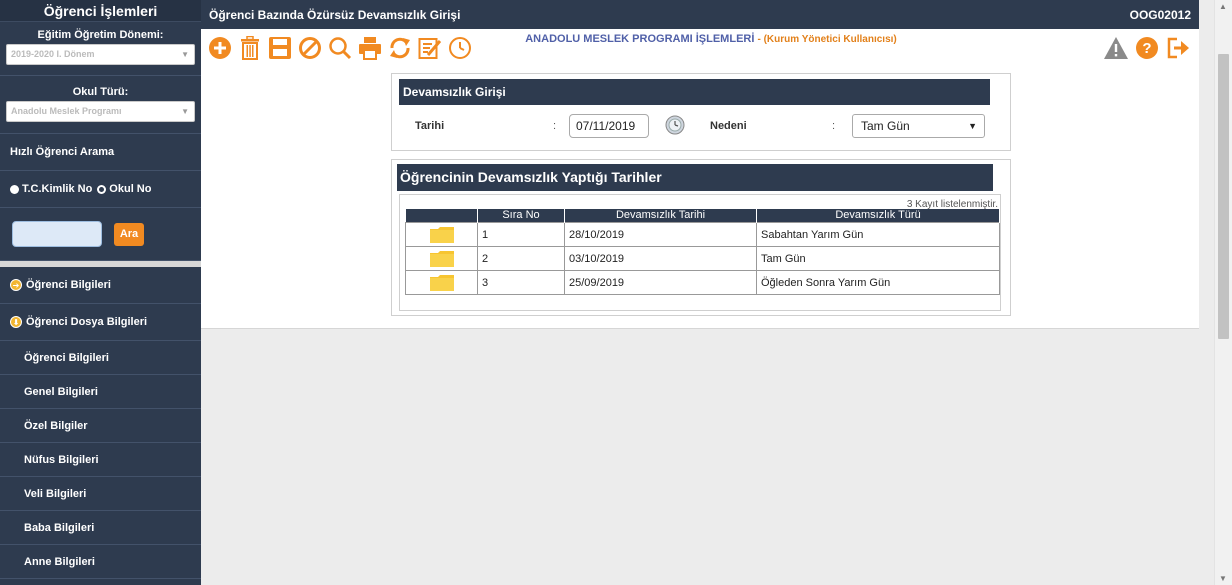  Describe the element at coordinates (57, 234) in the screenshot. I see `search-input` at that location.